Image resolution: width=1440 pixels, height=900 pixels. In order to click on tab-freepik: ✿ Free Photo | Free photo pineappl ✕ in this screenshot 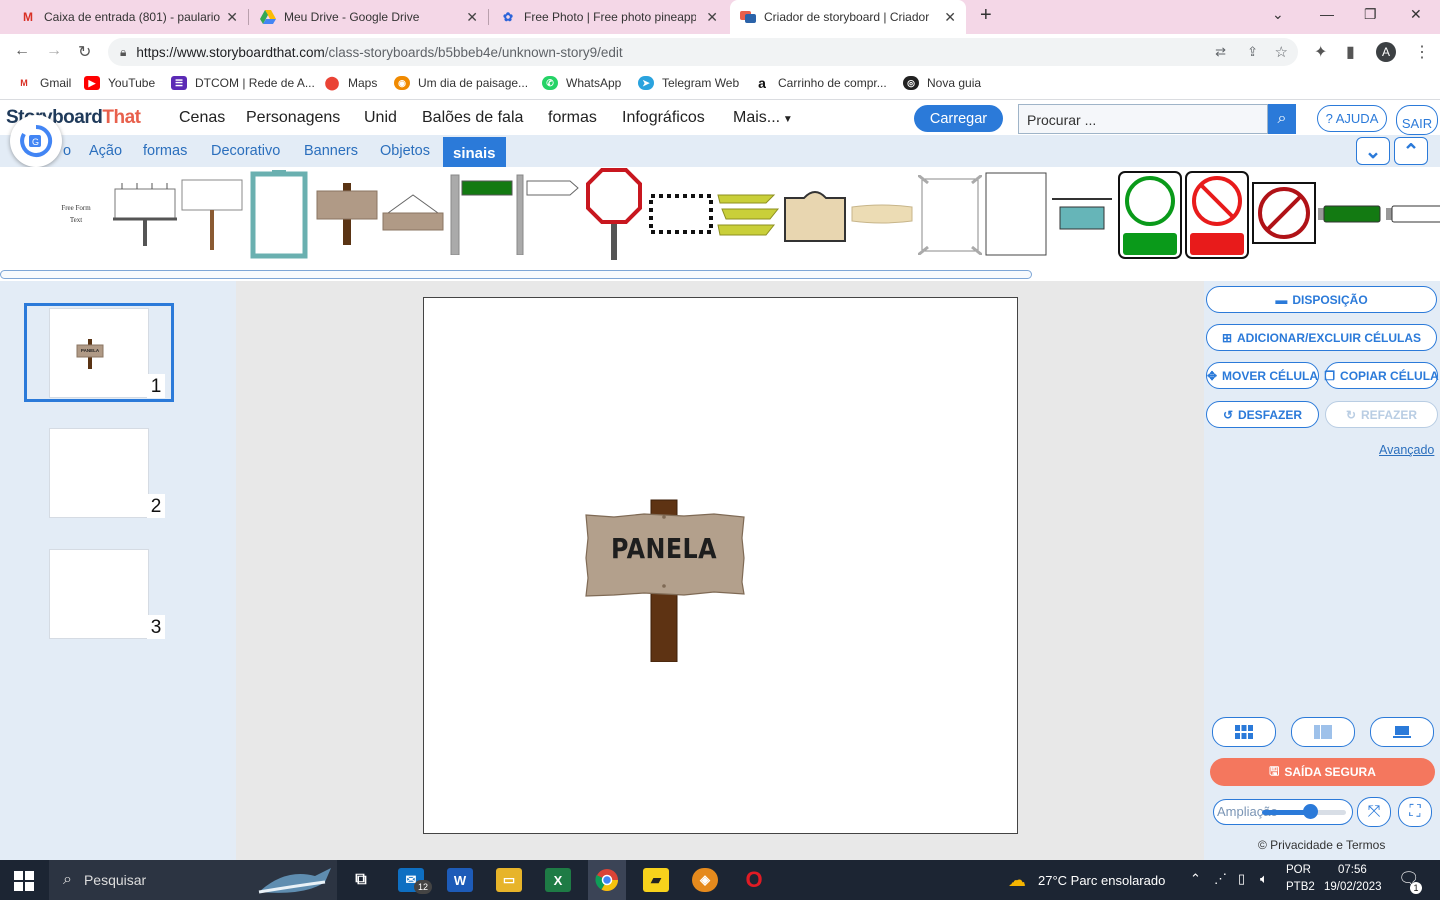, I will do `click(609, 17)`.